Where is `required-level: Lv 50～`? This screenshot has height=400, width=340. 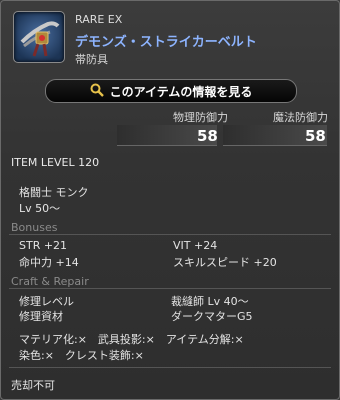
required-level: Lv 50～ is located at coordinates (40, 208).